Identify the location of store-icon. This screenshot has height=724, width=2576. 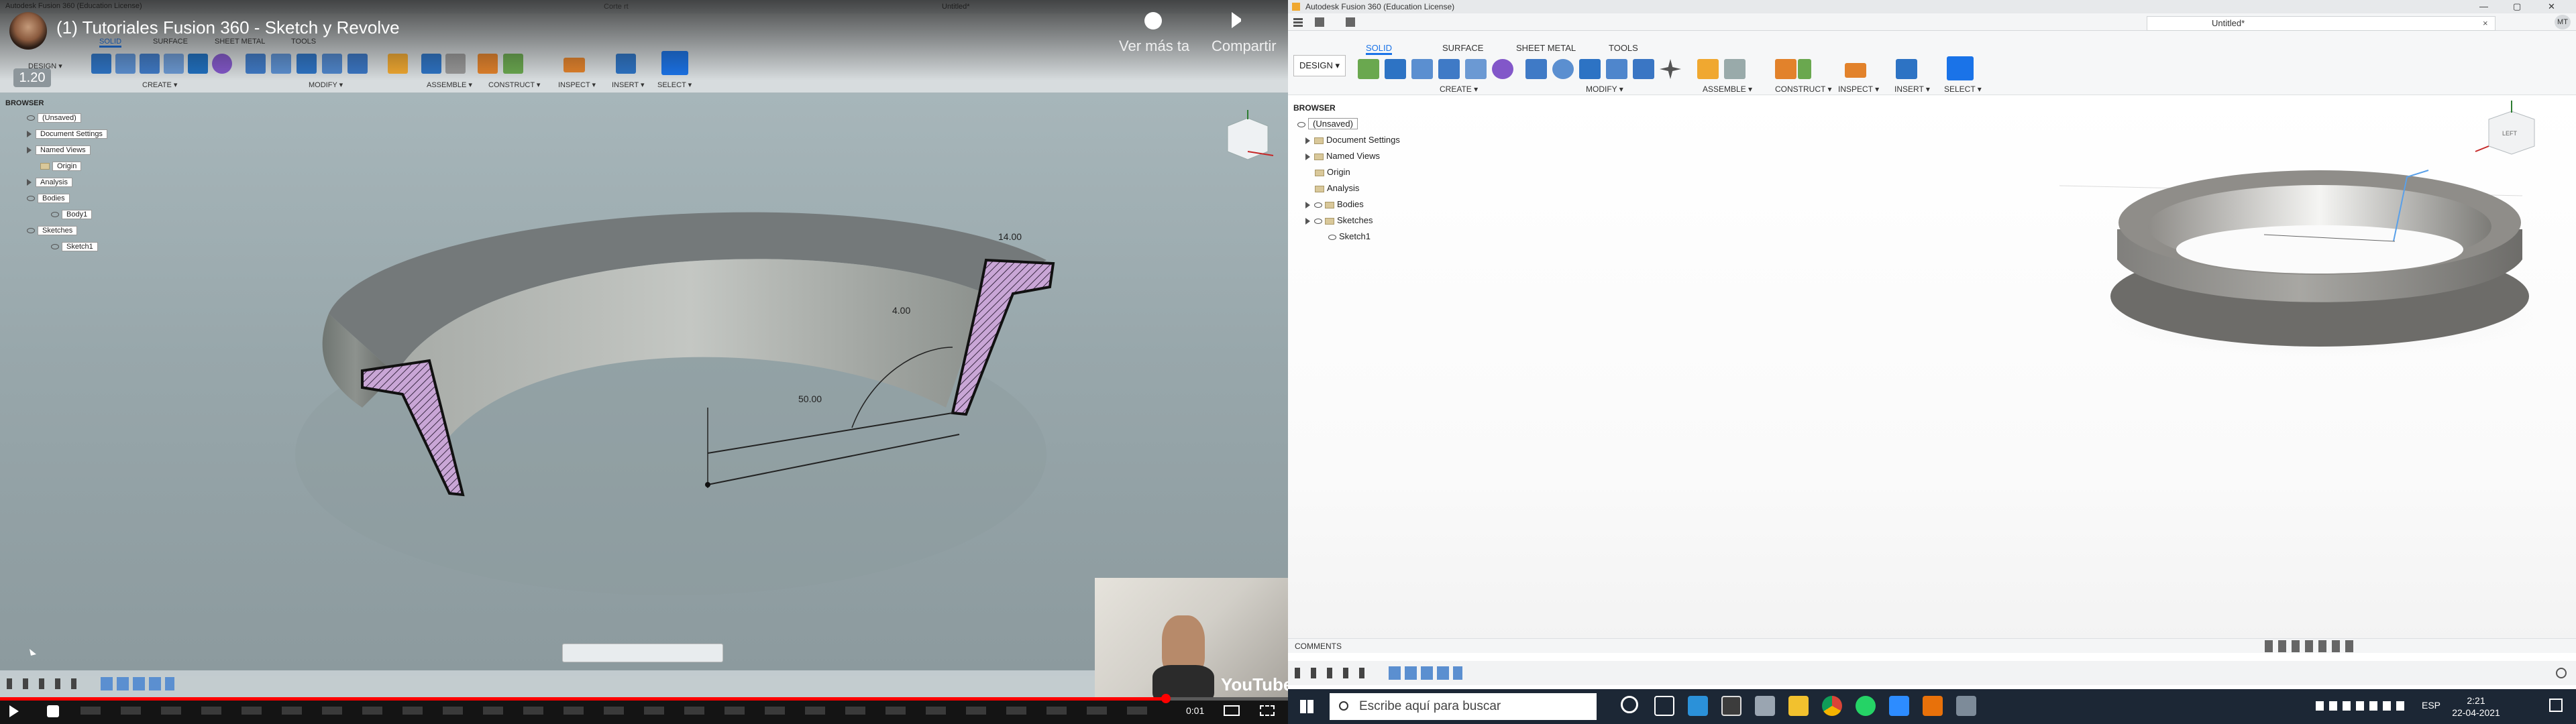
(1731, 706).